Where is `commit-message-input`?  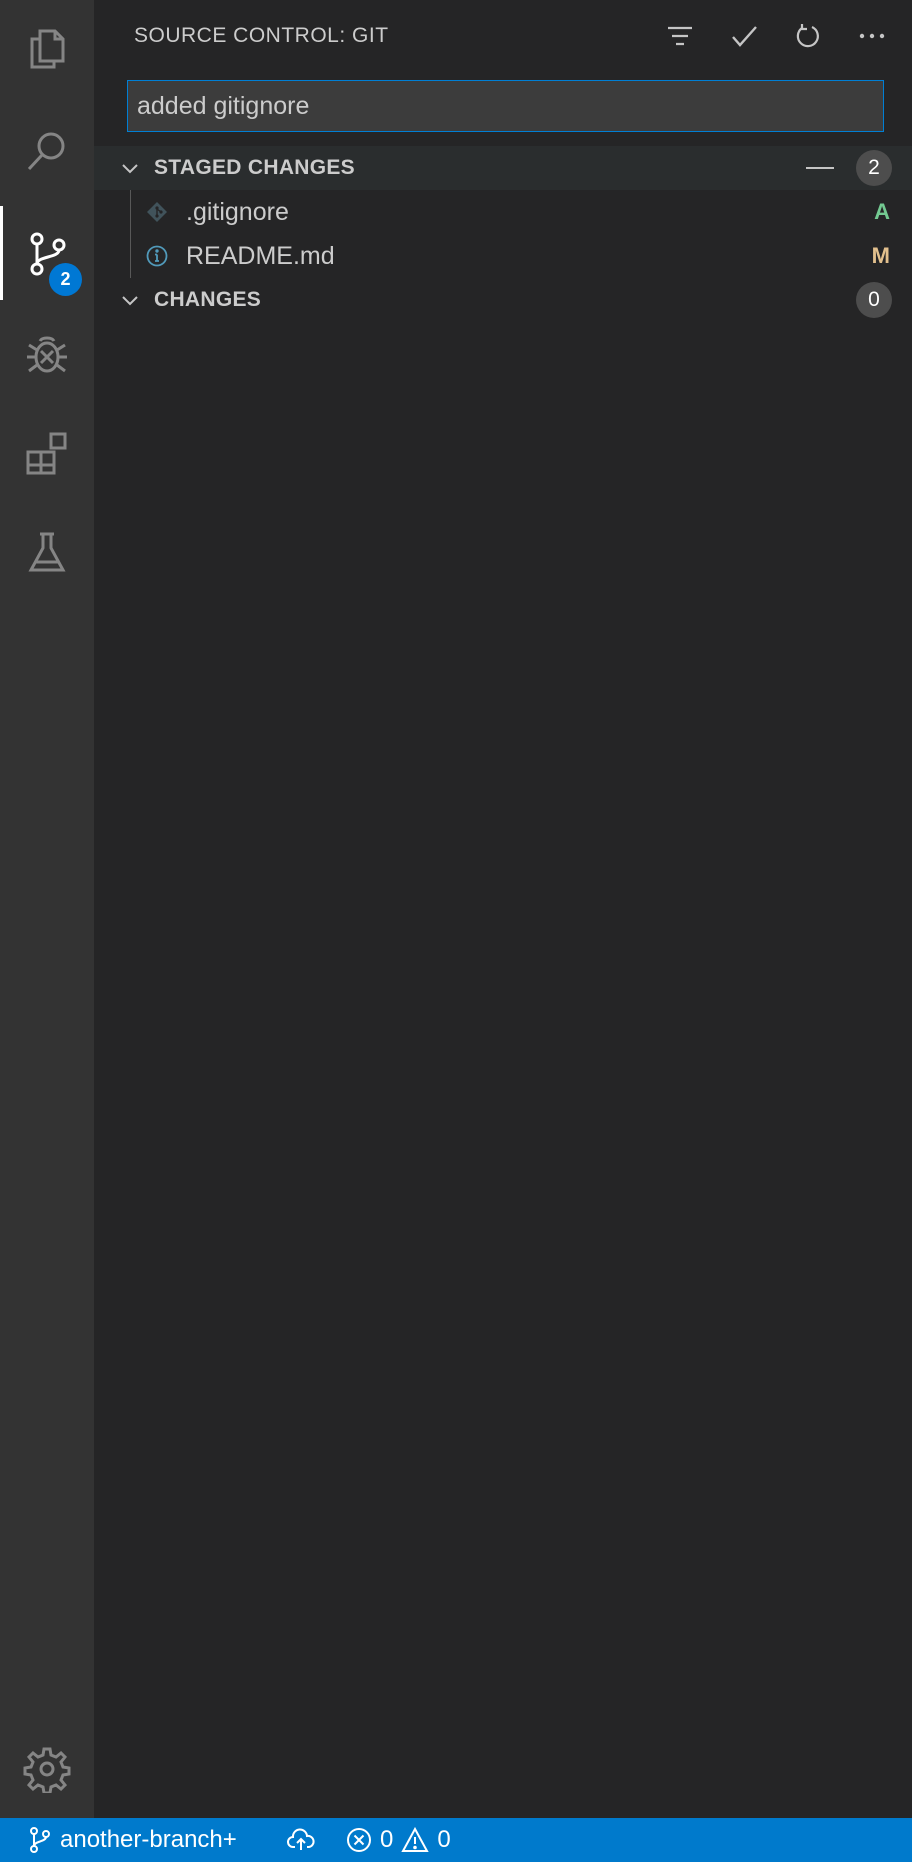 commit-message-input is located at coordinates (505, 106).